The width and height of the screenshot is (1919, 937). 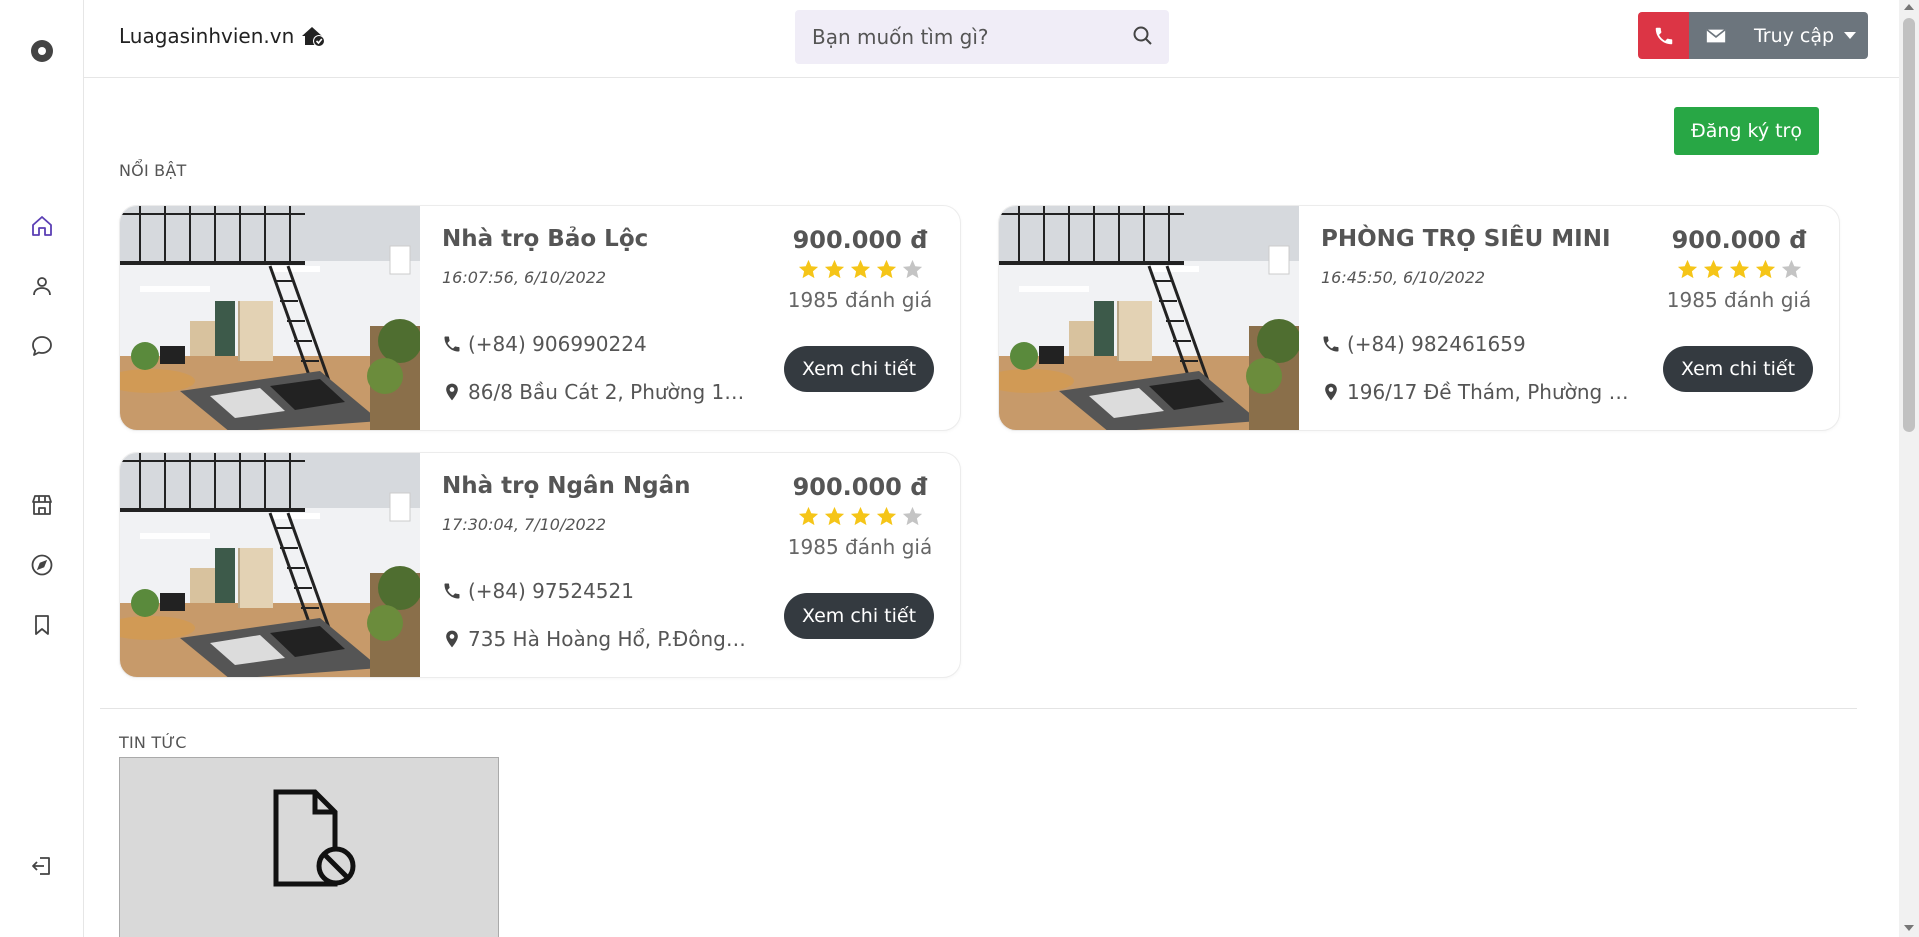 What do you see at coordinates (1909, 928) in the screenshot?
I see `scroll-down-arrow-icon` at bounding box center [1909, 928].